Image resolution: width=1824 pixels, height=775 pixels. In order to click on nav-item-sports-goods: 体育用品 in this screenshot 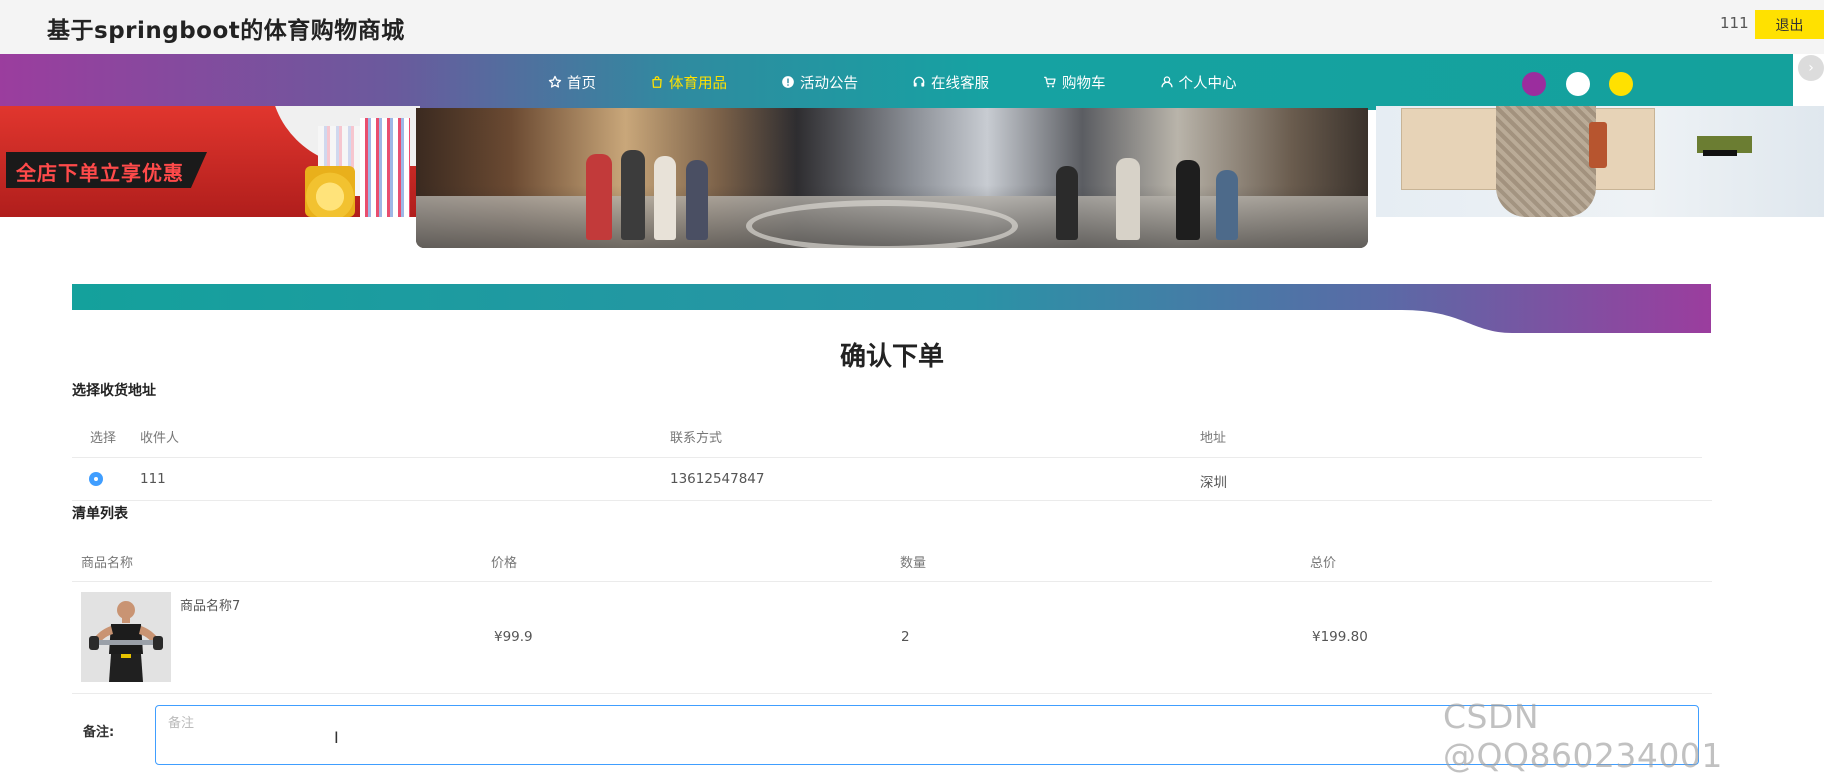, I will do `click(688, 82)`.